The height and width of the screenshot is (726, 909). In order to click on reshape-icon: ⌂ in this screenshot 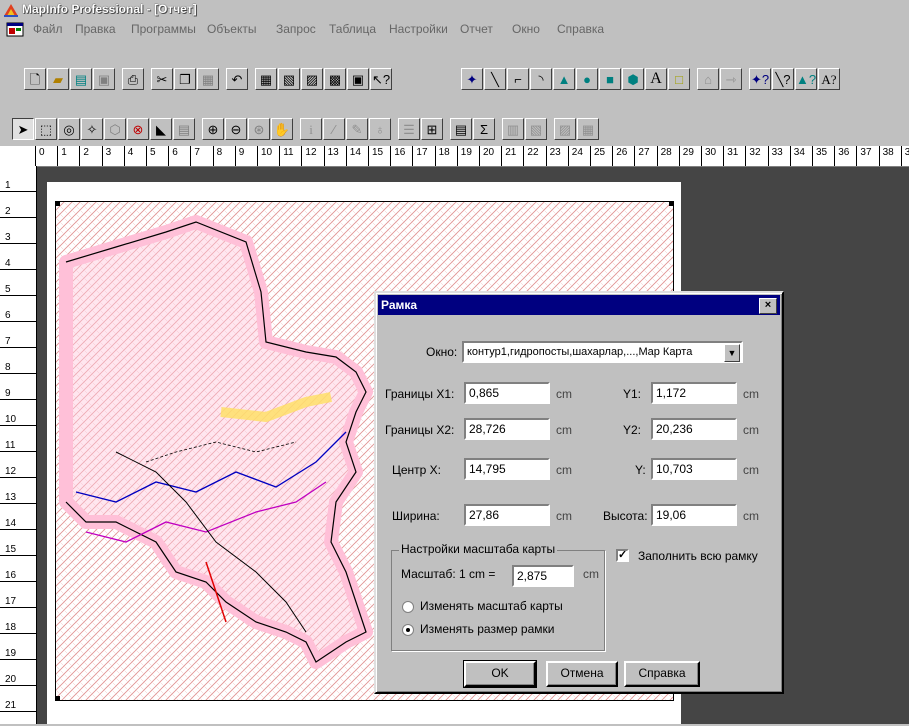, I will do `click(708, 79)`.